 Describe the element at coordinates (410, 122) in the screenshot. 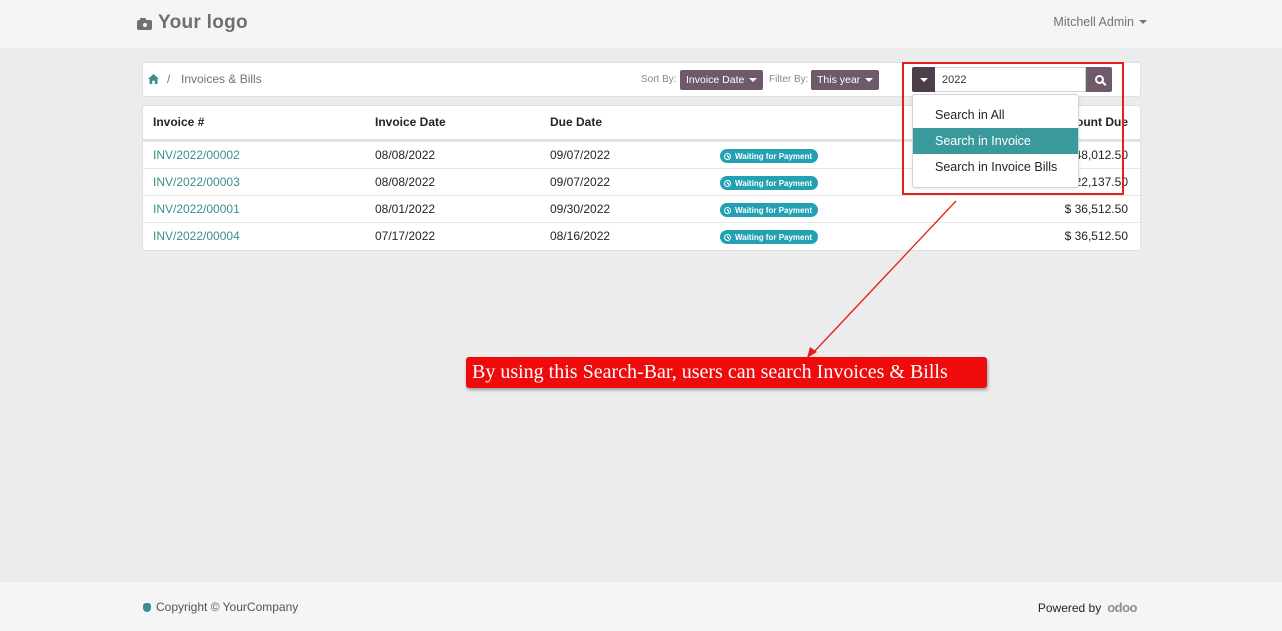

I see `column-header-invoice-date: Invoice Date` at that location.